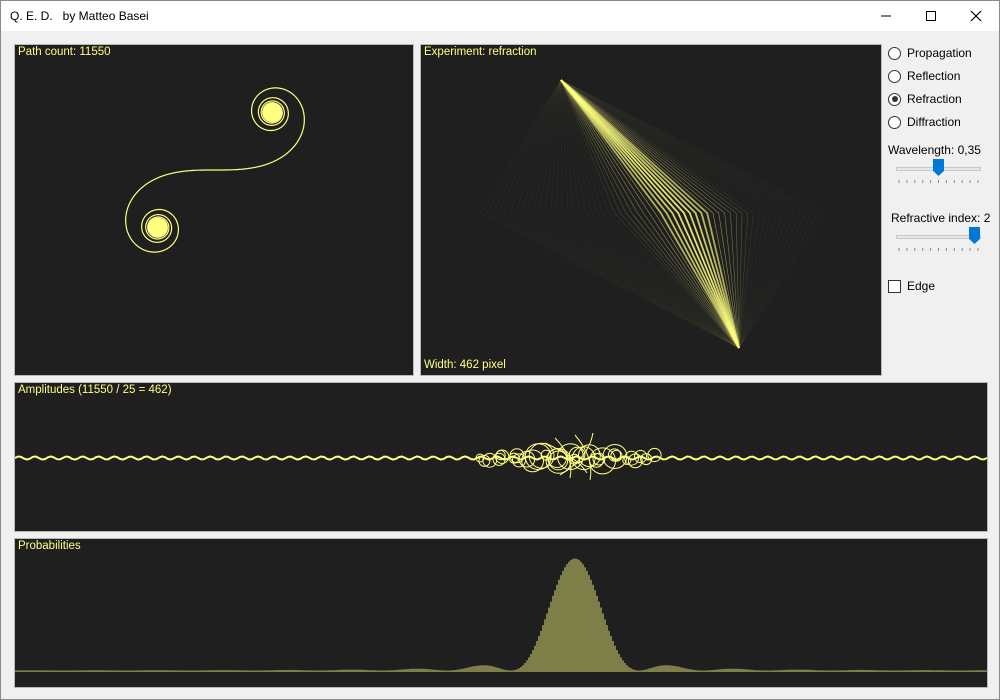 Image resolution: width=1000 pixels, height=700 pixels. I want to click on maximize-button, so click(931, 16).